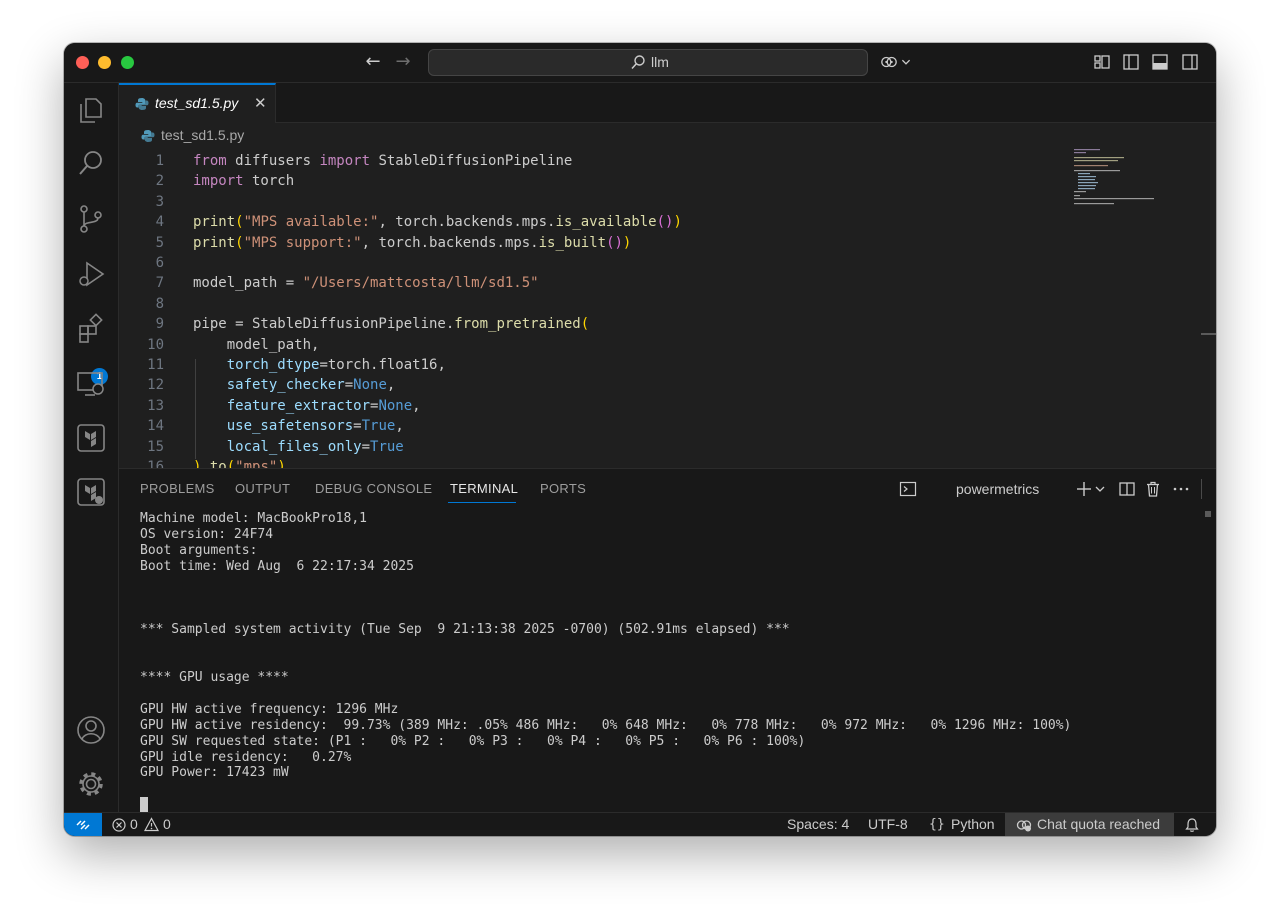 The height and width of the screenshot is (921, 1280). Describe the element at coordinates (260, 103) in the screenshot. I see `close-tab-icon: ✕` at that location.